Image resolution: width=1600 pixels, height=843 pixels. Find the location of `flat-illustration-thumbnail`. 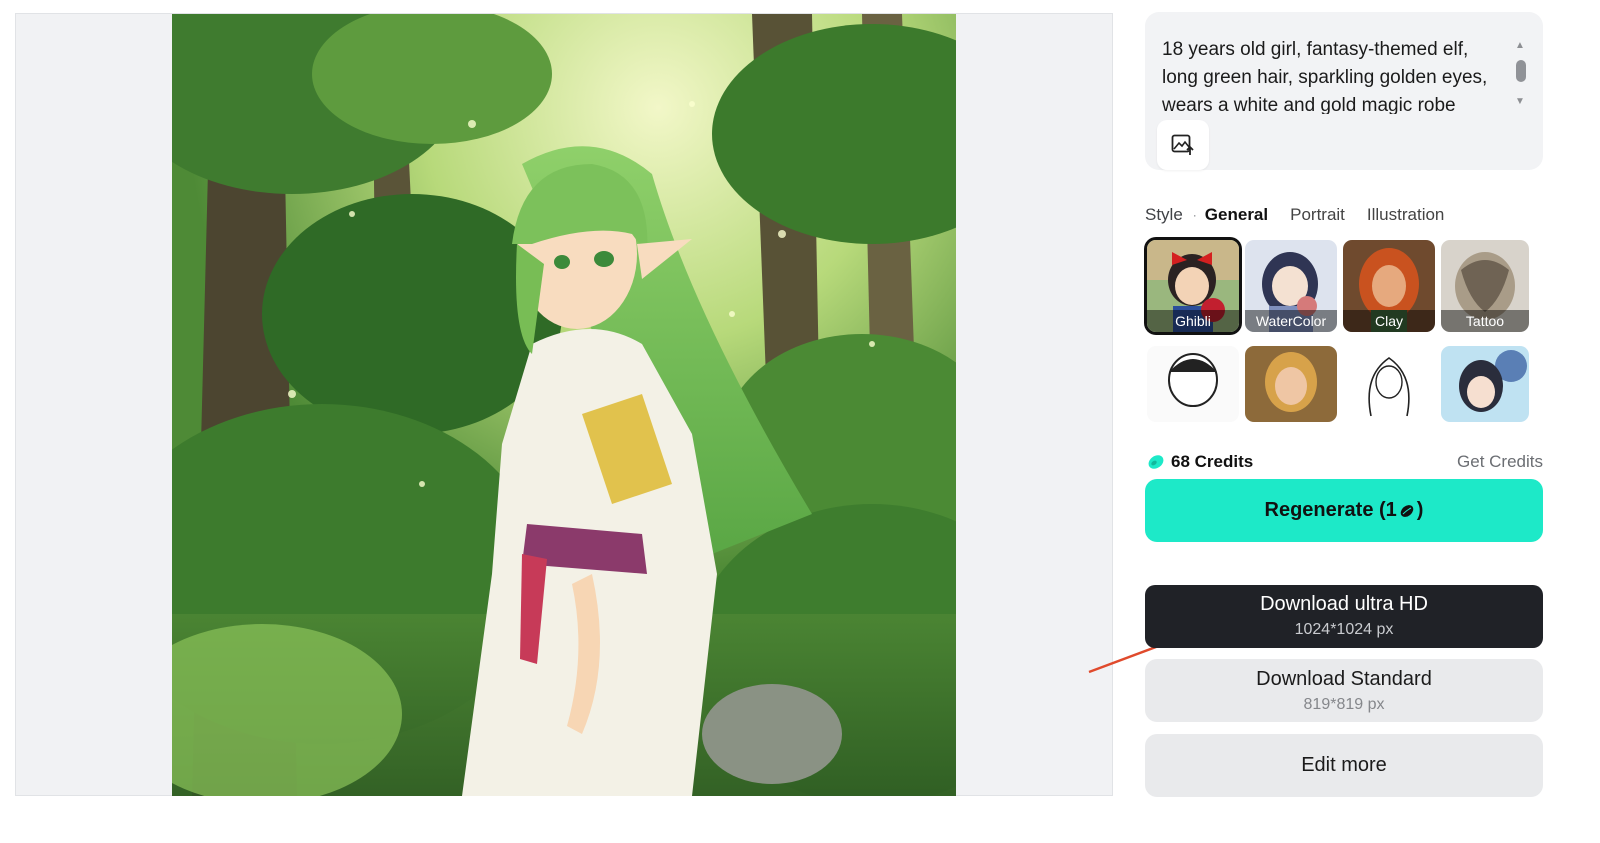

flat-illustration-thumbnail is located at coordinates (1485, 384).